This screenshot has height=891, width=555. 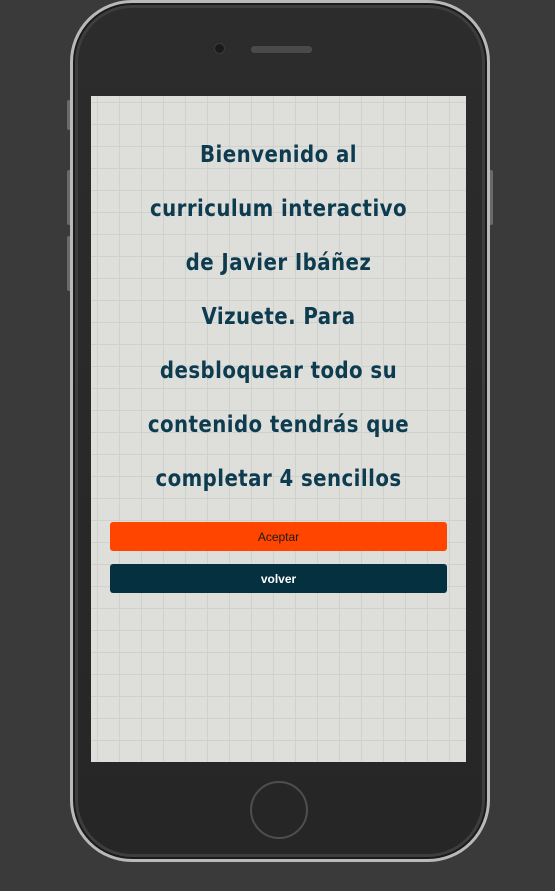 I want to click on earpiece-speaker, so click(x=281, y=49).